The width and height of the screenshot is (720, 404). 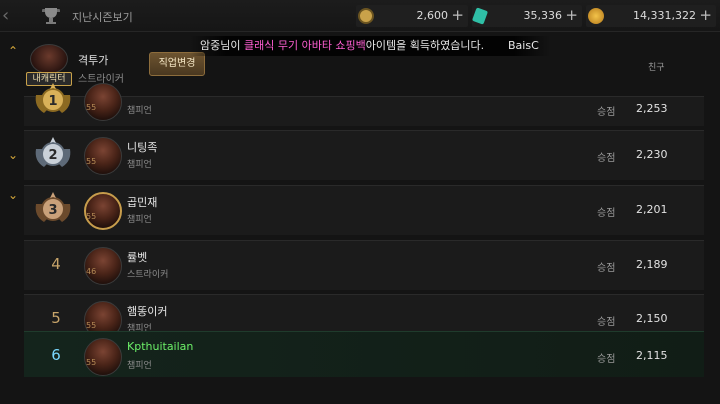 What do you see at coordinates (51, 16) in the screenshot?
I see `trophy-icon` at bounding box center [51, 16].